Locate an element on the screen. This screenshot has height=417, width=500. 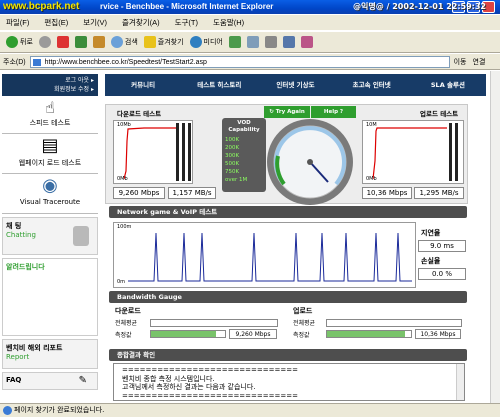
status-text: 페이지 찾기가 완료되었습니다. is located at coordinates (59, 410).